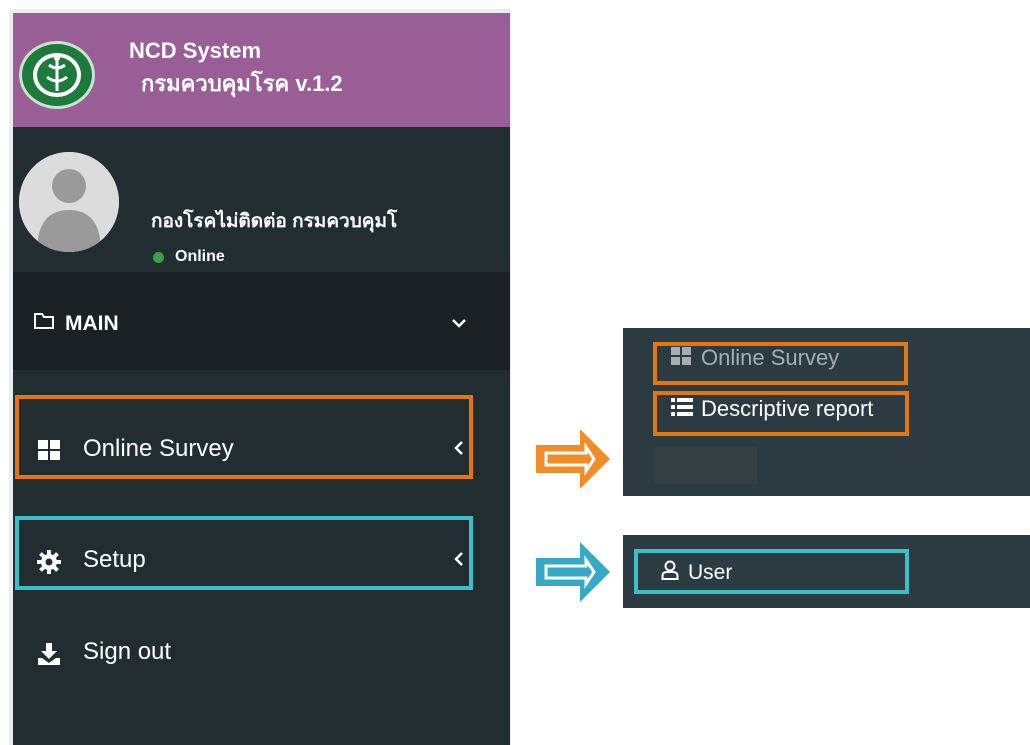 Image resolution: width=1030 pixels, height=745 pixels. What do you see at coordinates (195, 50) in the screenshot?
I see `brand-title: NCD System` at bounding box center [195, 50].